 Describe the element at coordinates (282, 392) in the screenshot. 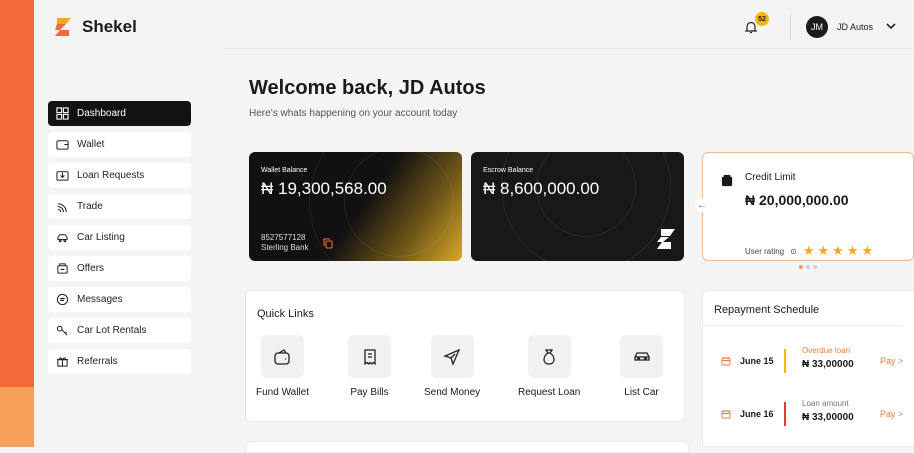

I see `quick-link-label: Fund Wallet` at that location.